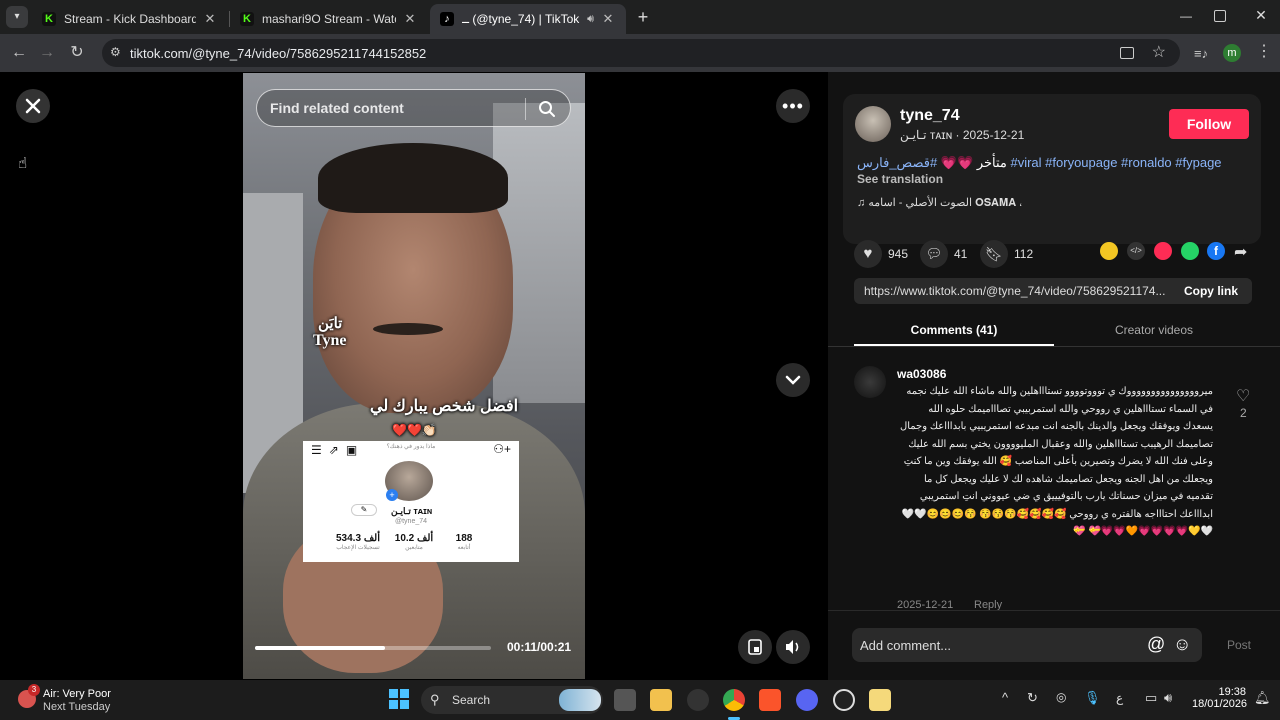 The image size is (1280, 720). I want to click on tray-chevron-icon: ^, so click(1005, 697).